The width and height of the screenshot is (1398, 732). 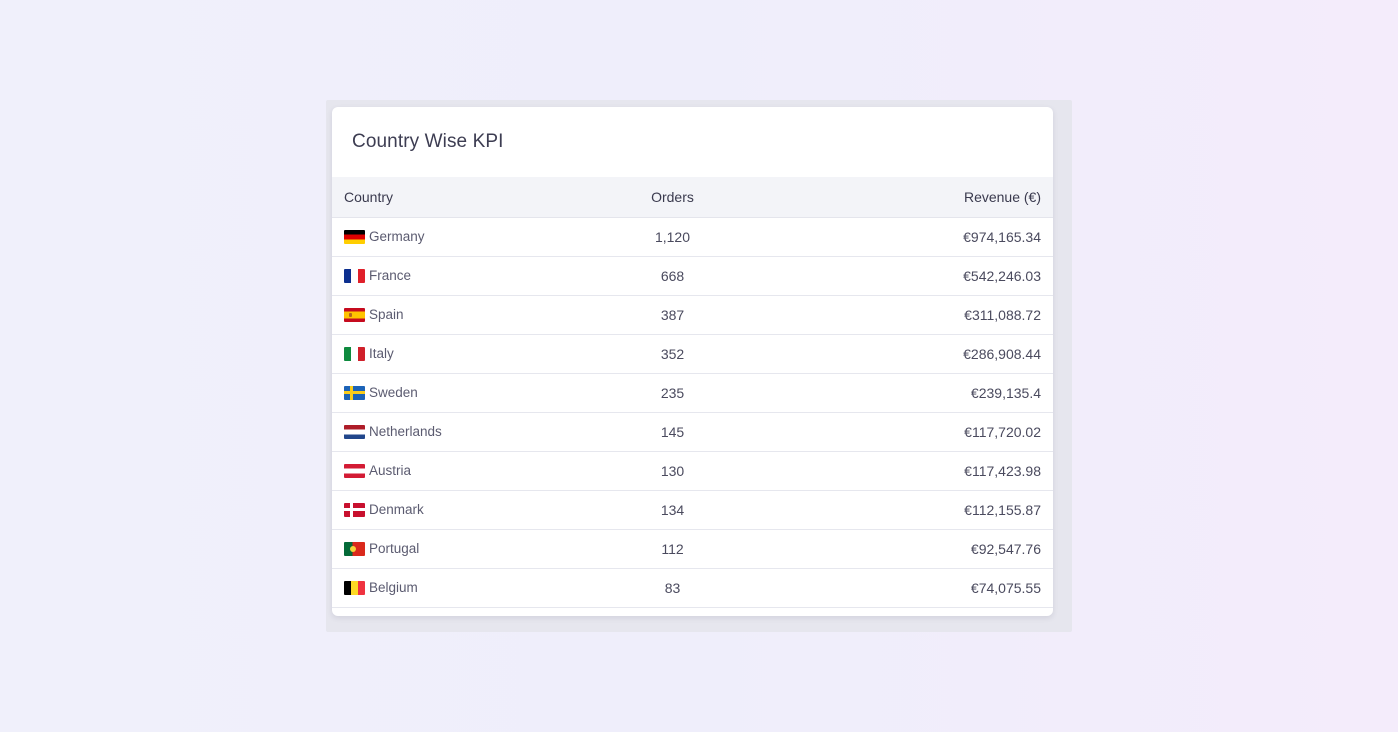 I want to click on table-row: Germany 1,120 €974,165.34, so click(x=692, y=237).